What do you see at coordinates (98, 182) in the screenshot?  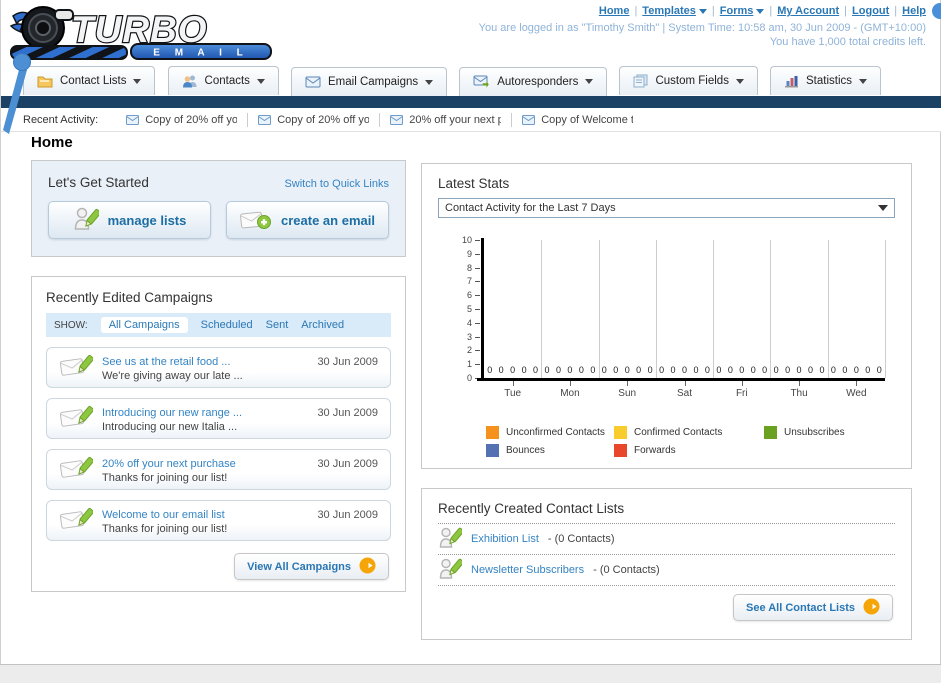 I see `get-started-title: Let's Get Started` at bounding box center [98, 182].